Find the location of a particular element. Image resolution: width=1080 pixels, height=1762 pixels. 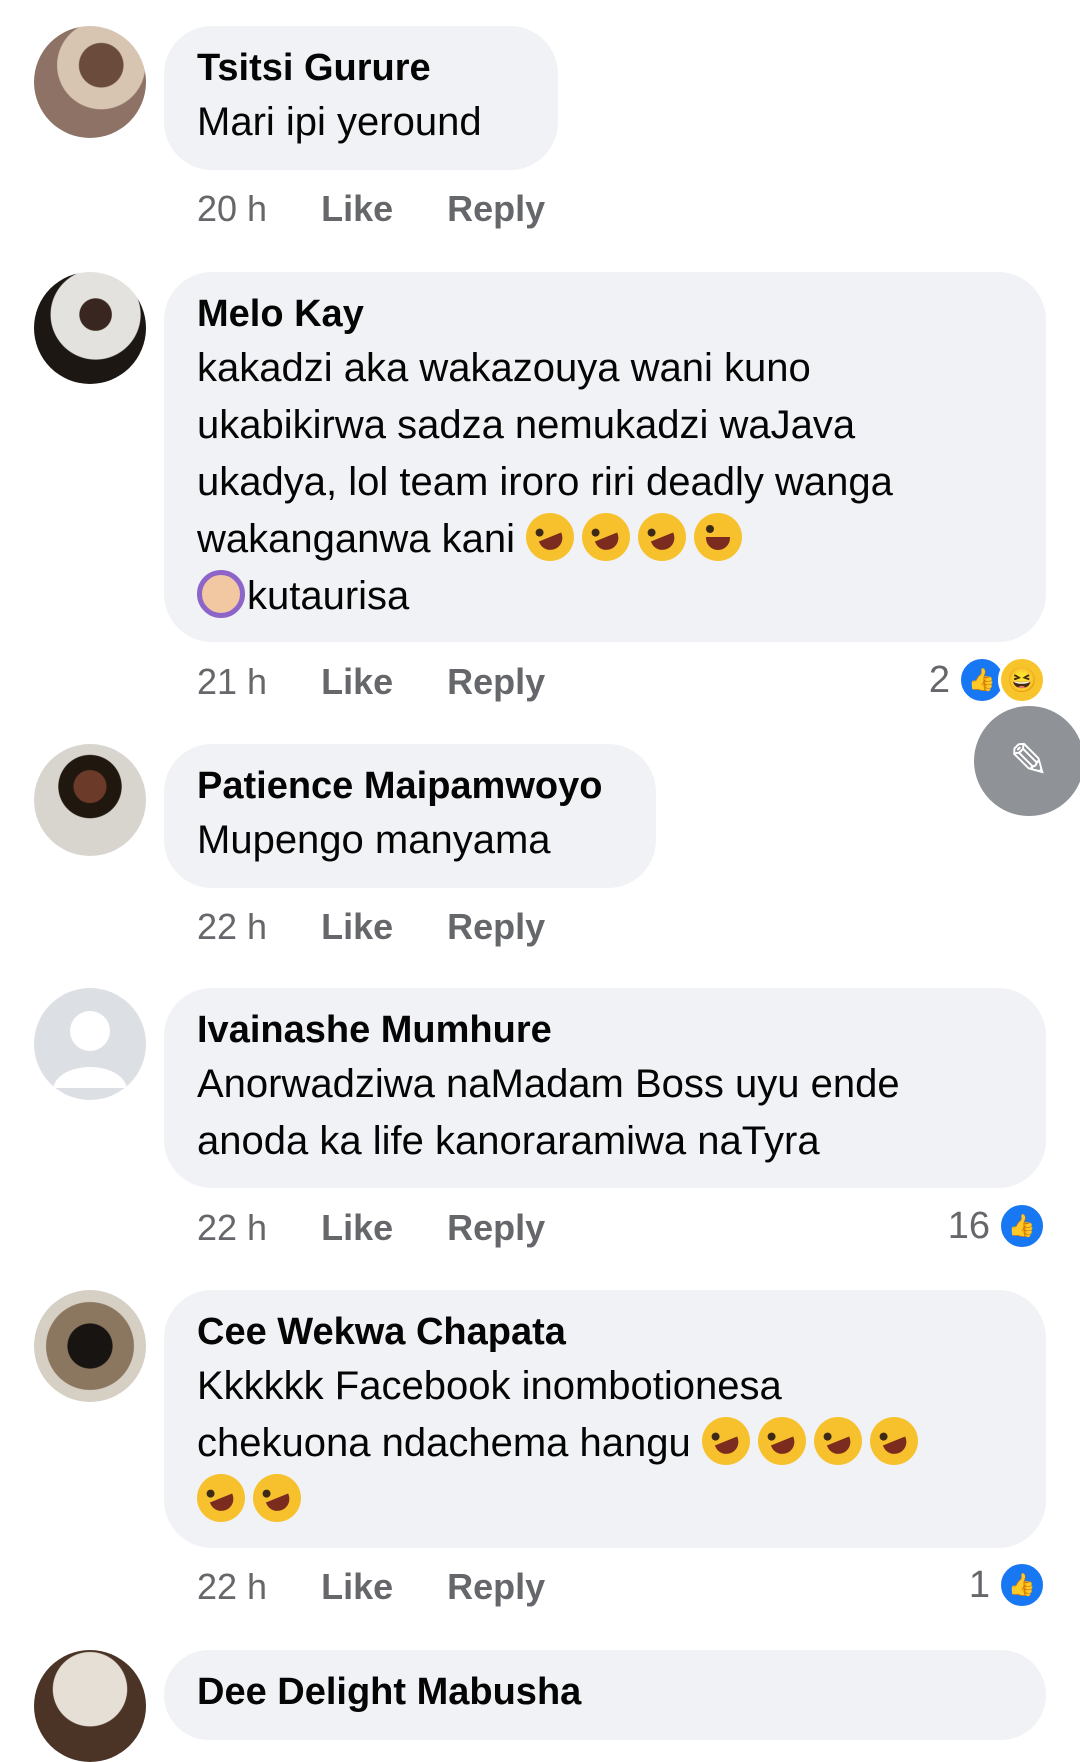

comment-text-line: chekuona ndachema hangu is located at coordinates (604, 1441).